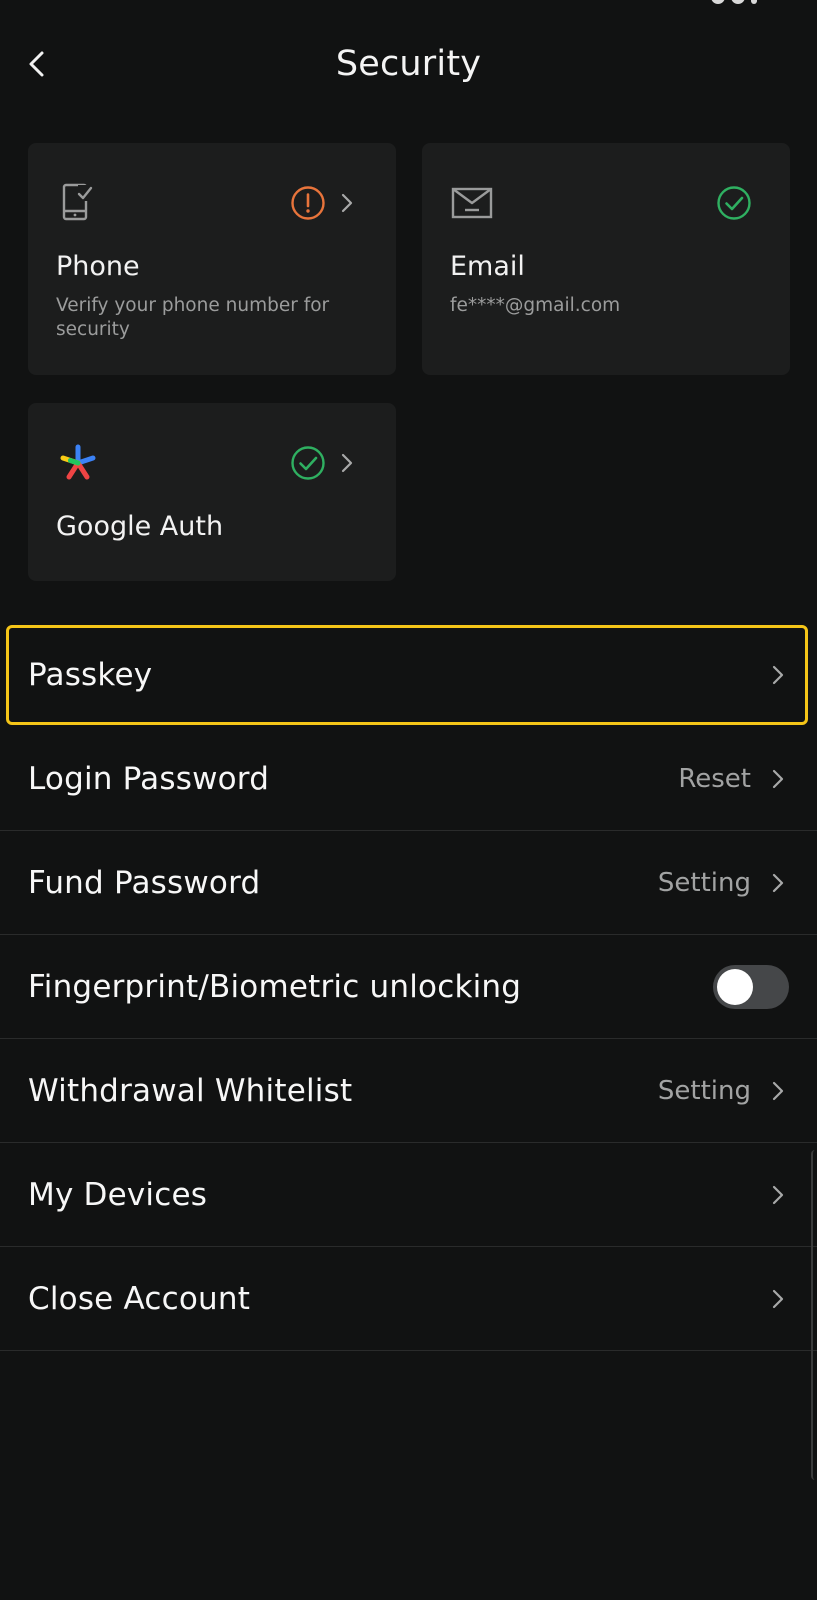  Describe the element at coordinates (212, 492) in the screenshot. I see `google-auth-card: Google Auth` at that location.